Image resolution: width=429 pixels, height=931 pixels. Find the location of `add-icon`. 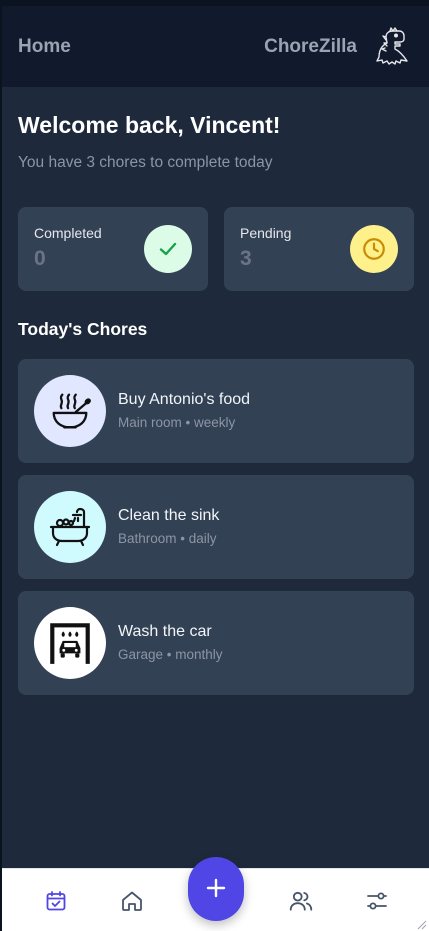

add-icon is located at coordinates (216, 889).